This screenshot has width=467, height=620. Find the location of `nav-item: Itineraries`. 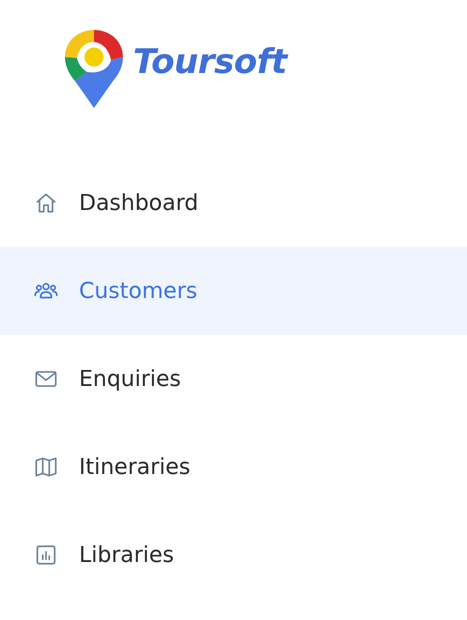

nav-item: Itineraries is located at coordinates (233, 467).